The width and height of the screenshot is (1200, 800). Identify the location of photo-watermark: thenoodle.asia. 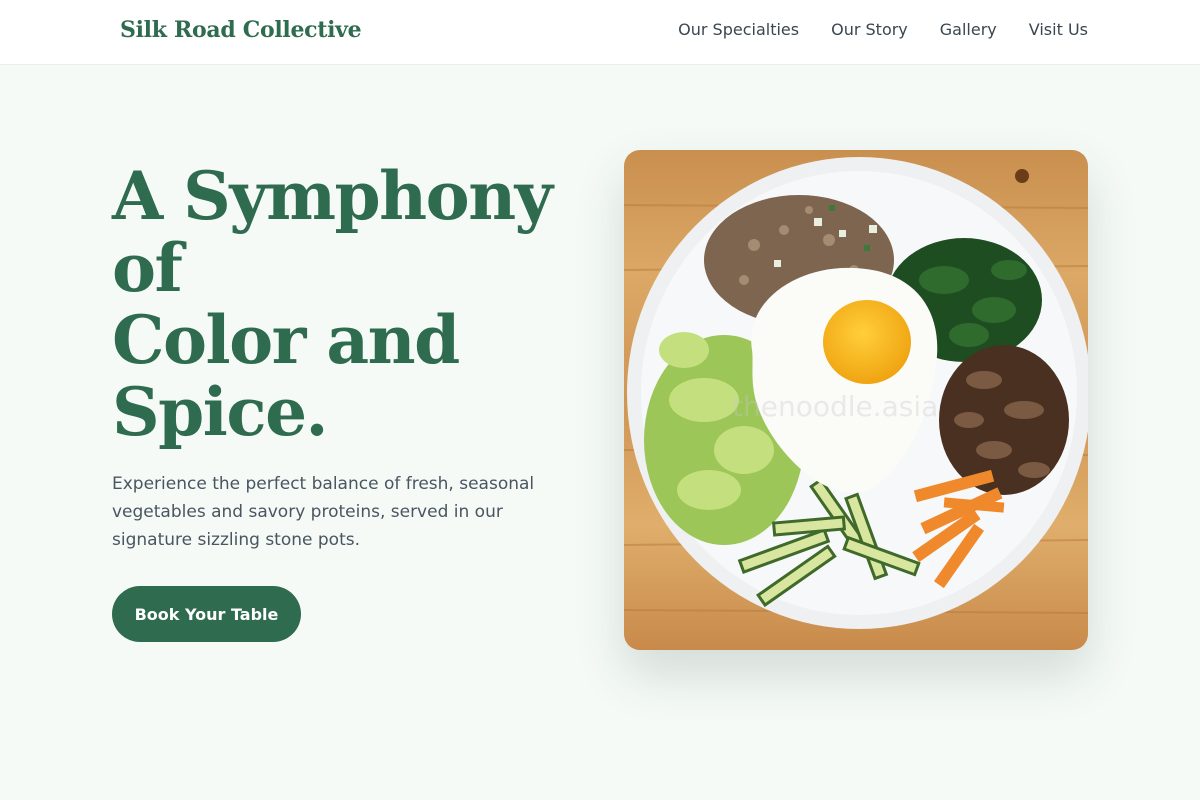
(835, 406).